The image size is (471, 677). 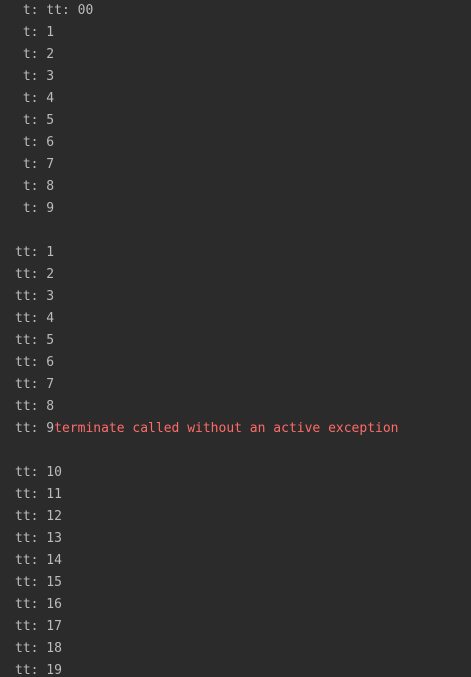 I want to click on console-line: tt: 16, so click(x=235, y=606).